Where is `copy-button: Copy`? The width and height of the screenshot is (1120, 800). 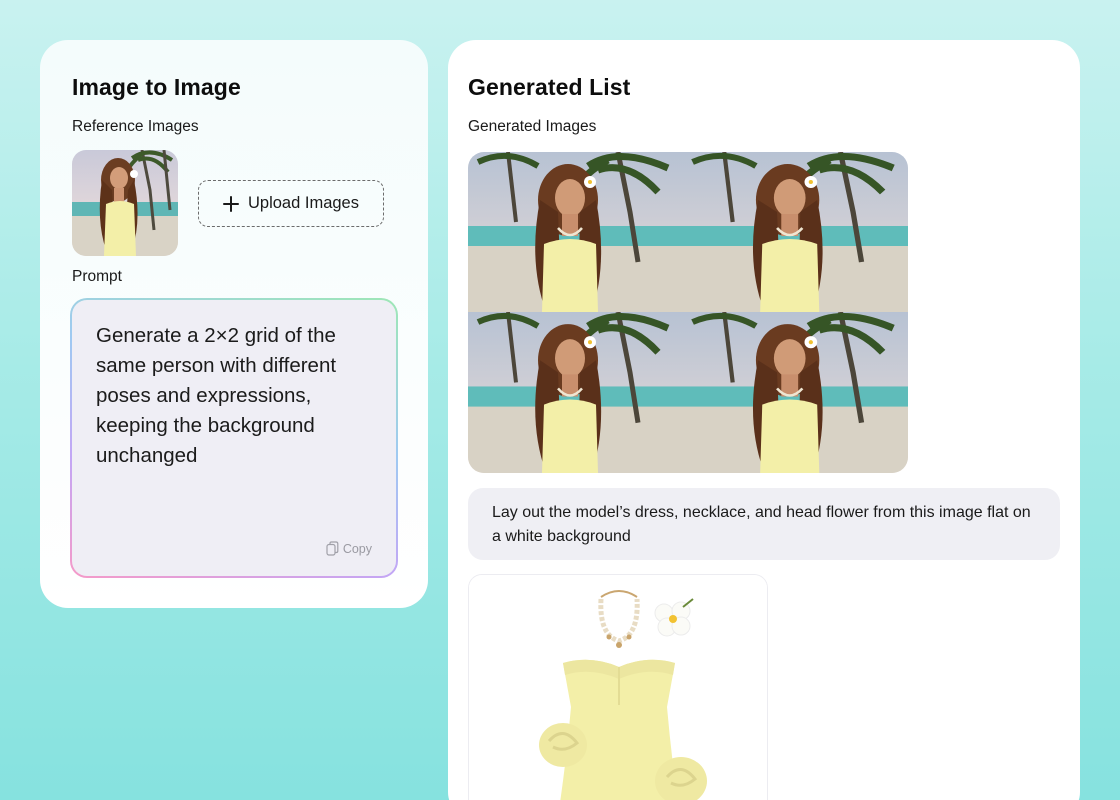
copy-button: Copy is located at coordinates (349, 548).